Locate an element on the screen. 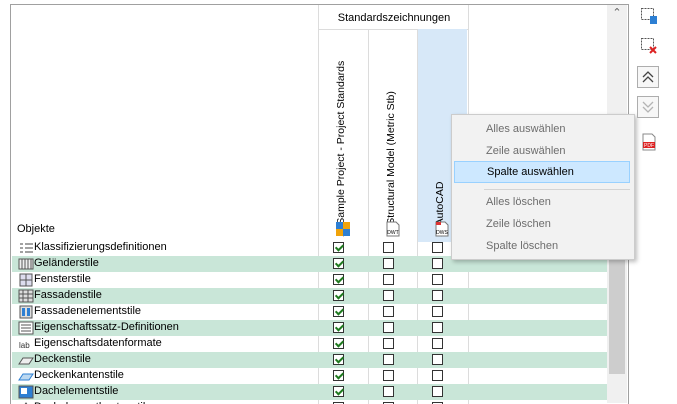 The width and height of the screenshot is (677, 404). svg-text: PDF is located at coordinates (649, 146).